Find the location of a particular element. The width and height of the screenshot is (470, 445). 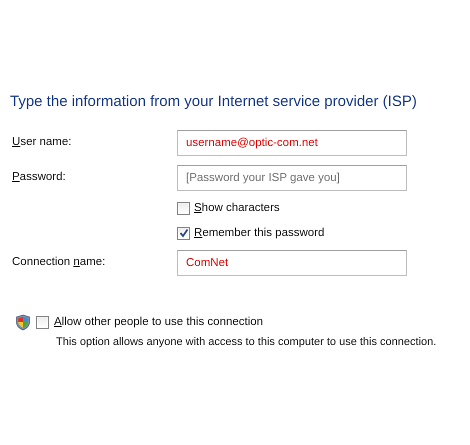

checkbox-label: Show characters is located at coordinates (237, 208).